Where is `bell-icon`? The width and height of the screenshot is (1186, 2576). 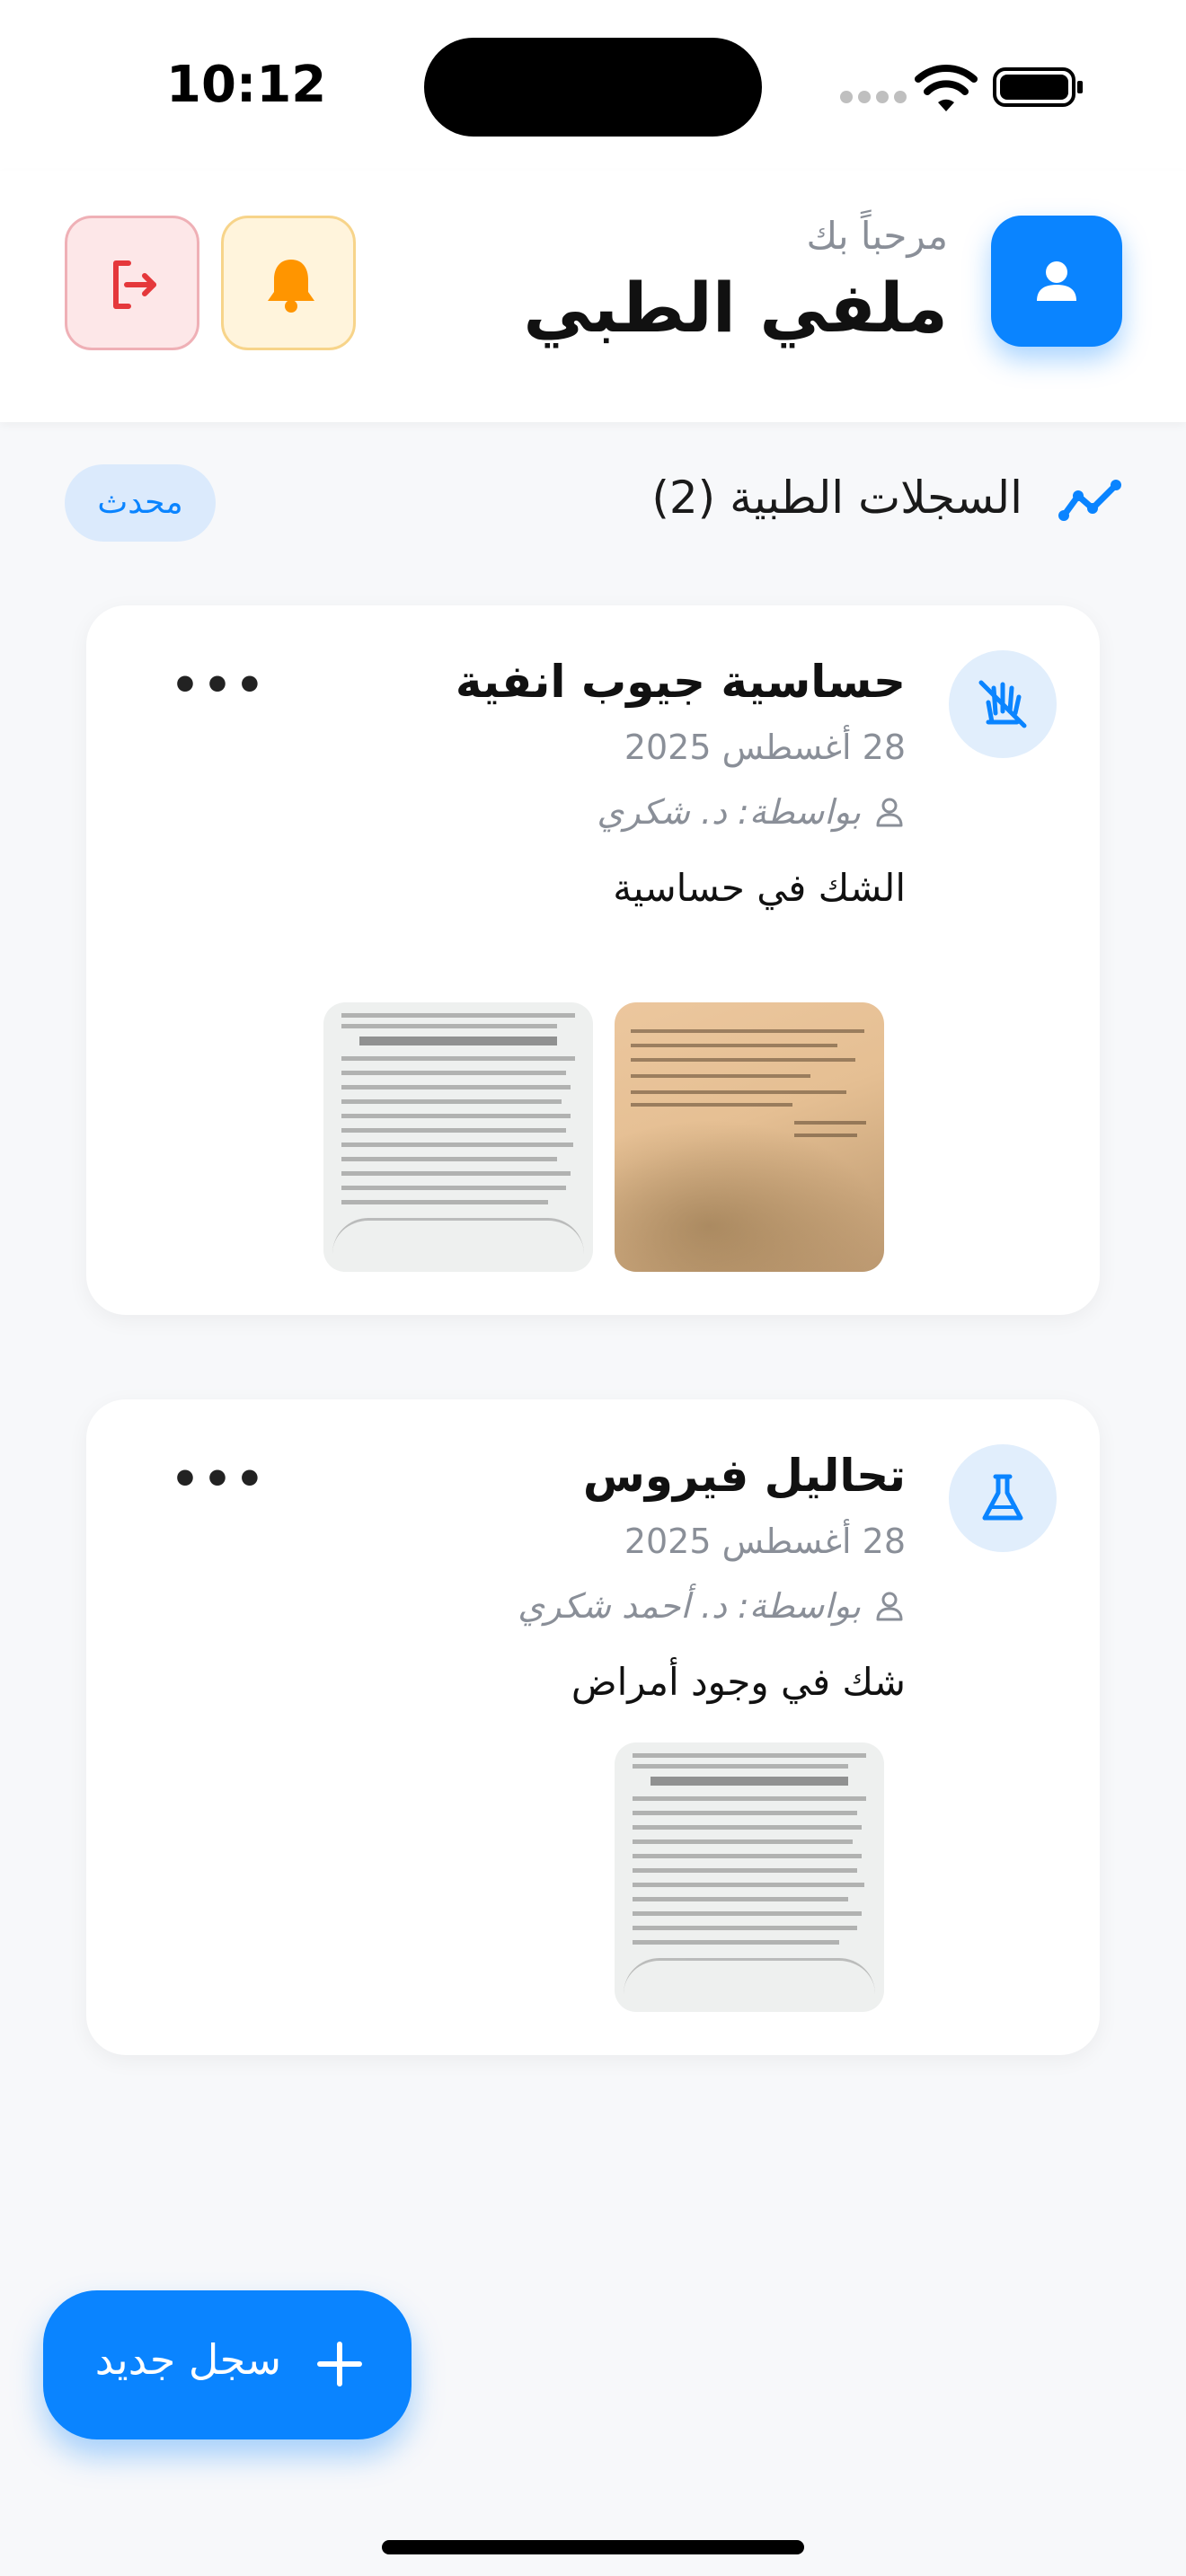 bell-icon is located at coordinates (291, 286).